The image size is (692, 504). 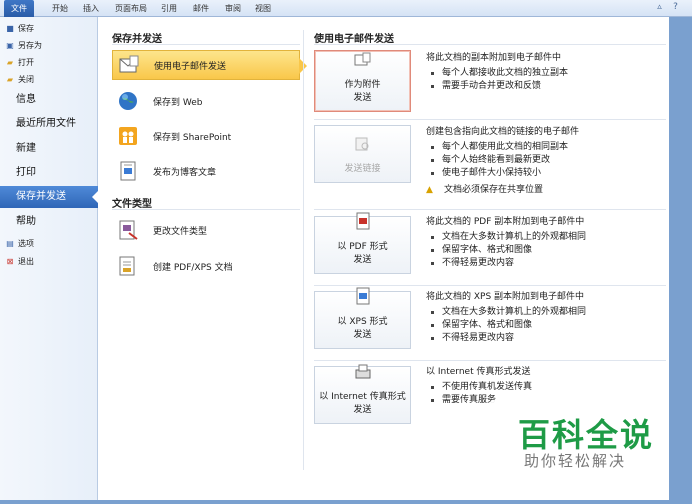 I want to click on watermark: 百科全说 助你轻松解决, so click(x=580, y=440).